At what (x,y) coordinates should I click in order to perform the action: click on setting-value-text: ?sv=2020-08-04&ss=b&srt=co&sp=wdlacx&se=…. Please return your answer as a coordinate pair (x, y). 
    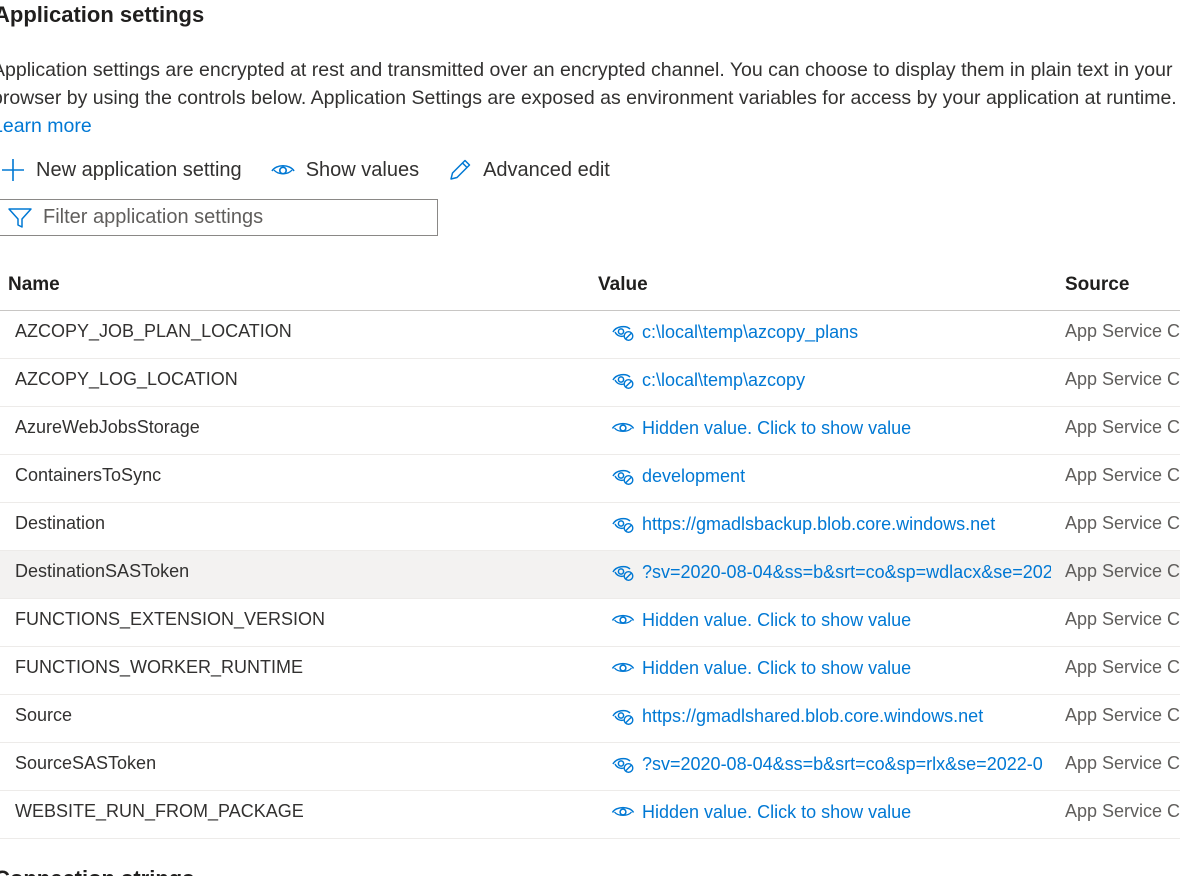
    Looking at the image, I should click on (846, 571).